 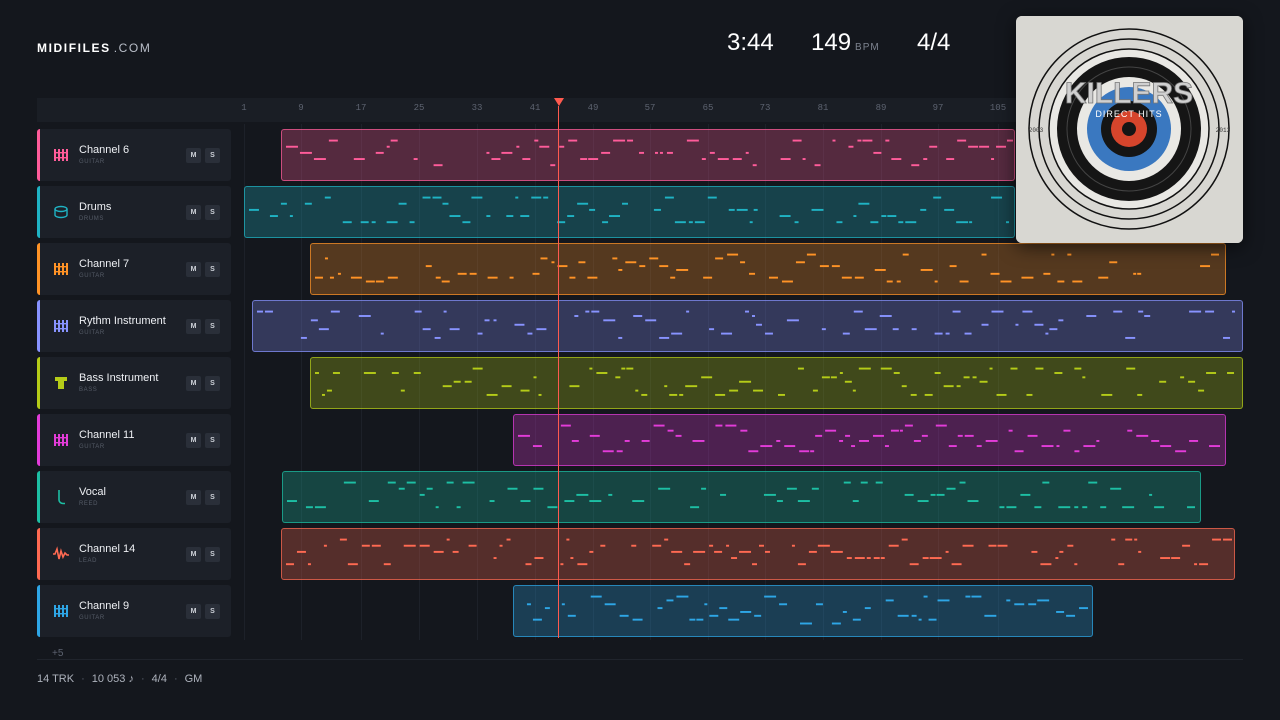 What do you see at coordinates (1036, 130) in the screenshot?
I see `album-year-left: 2003` at bounding box center [1036, 130].